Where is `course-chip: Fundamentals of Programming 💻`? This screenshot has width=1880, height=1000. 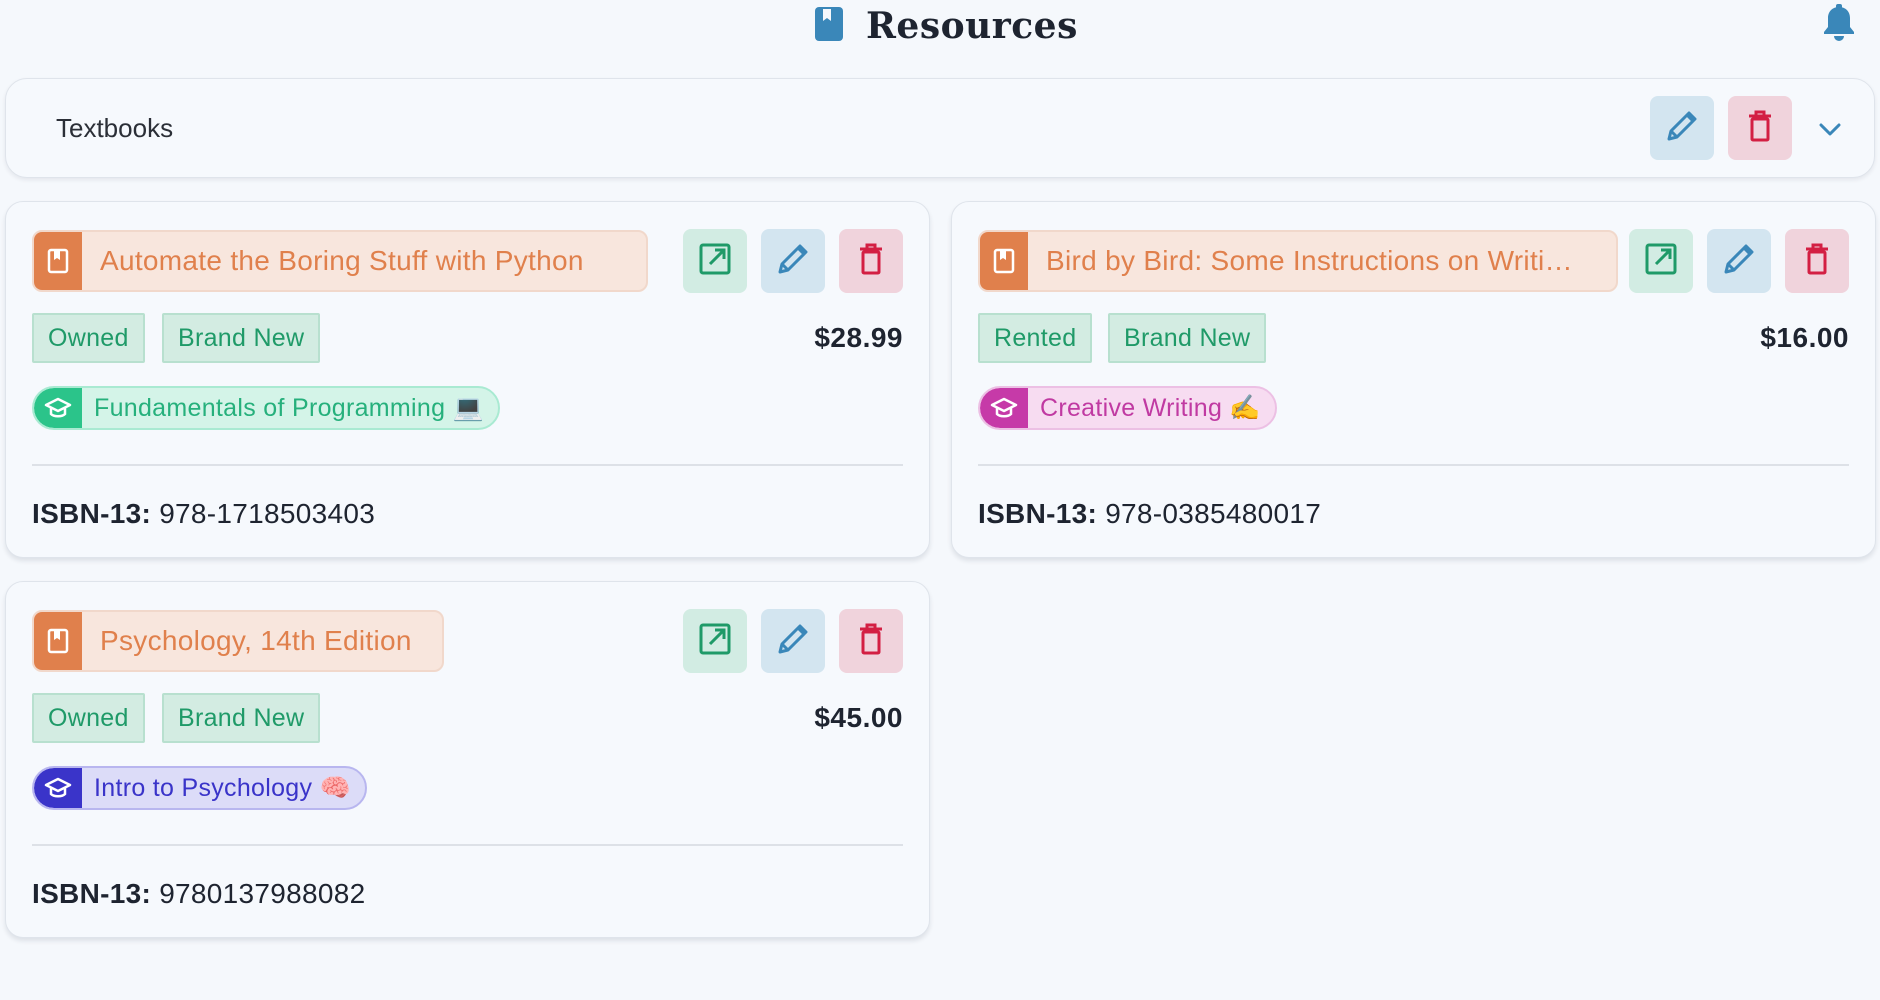 course-chip: Fundamentals of Programming 💻 is located at coordinates (266, 408).